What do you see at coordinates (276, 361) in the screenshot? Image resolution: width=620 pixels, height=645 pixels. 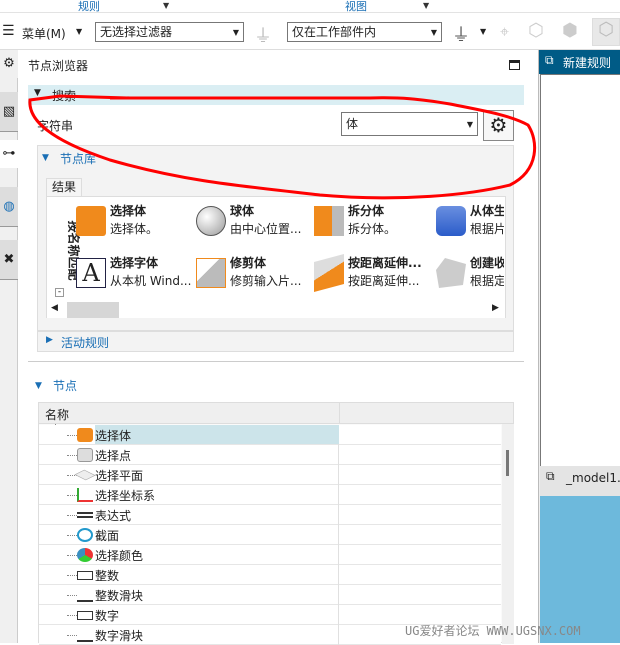 I see `divider` at bounding box center [276, 361].